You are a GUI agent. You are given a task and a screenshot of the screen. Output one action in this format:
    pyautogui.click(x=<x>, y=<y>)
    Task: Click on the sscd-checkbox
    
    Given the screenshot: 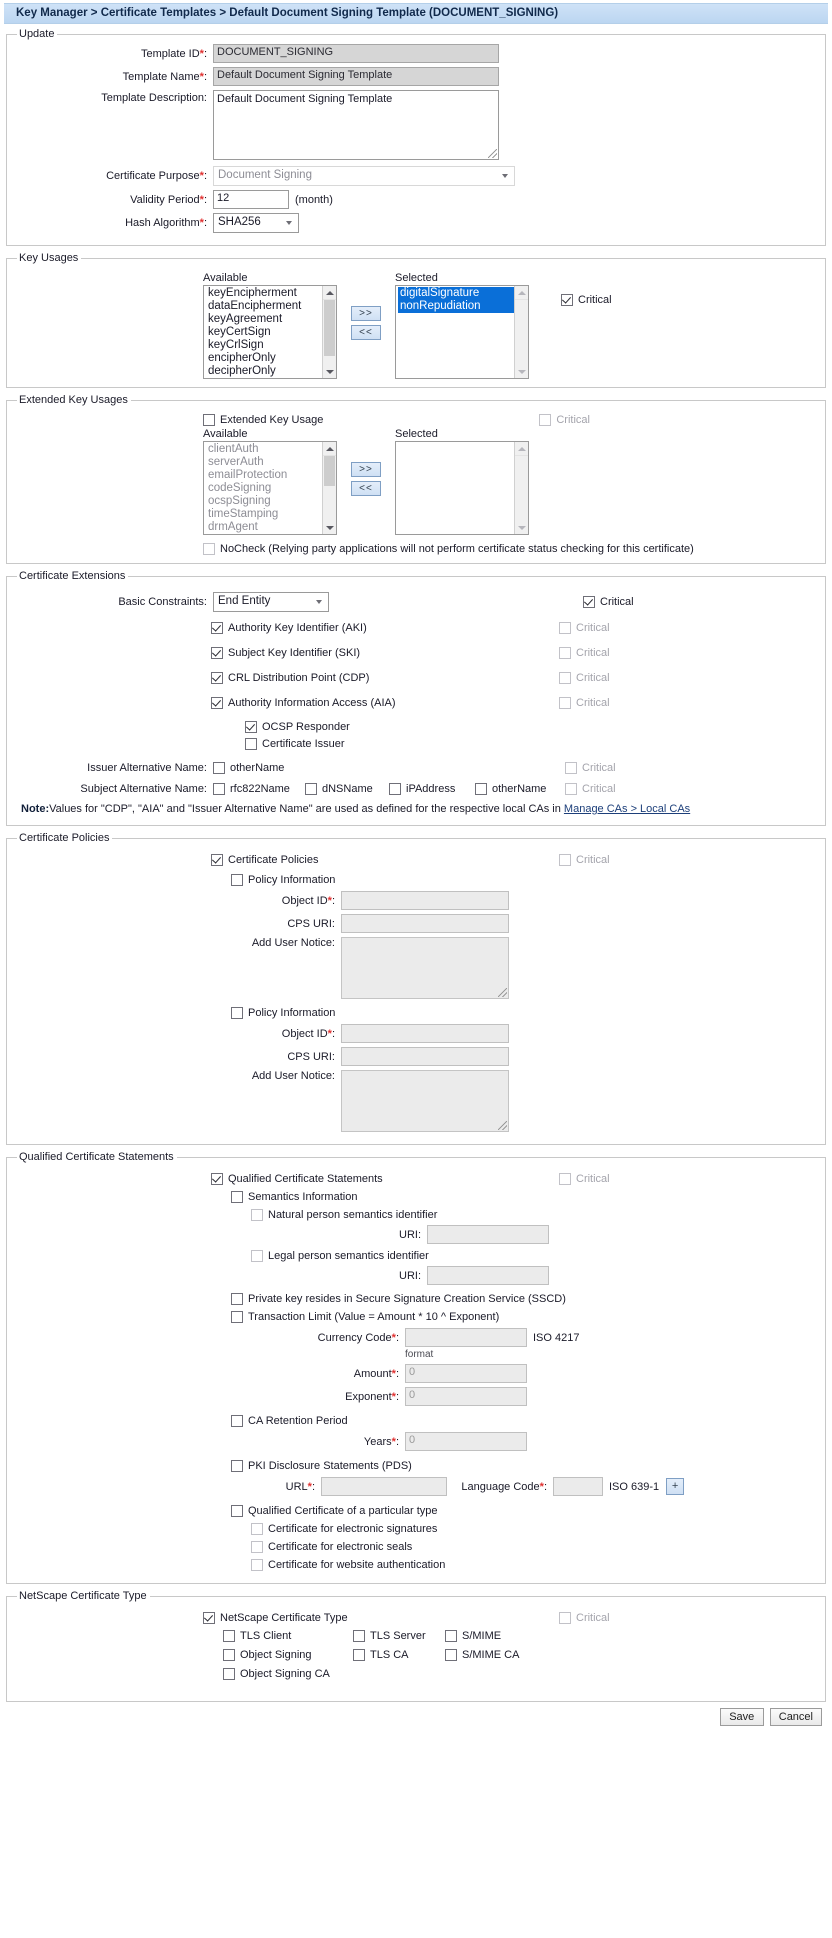 What is the action you would take?
    pyautogui.click(x=237, y=1299)
    